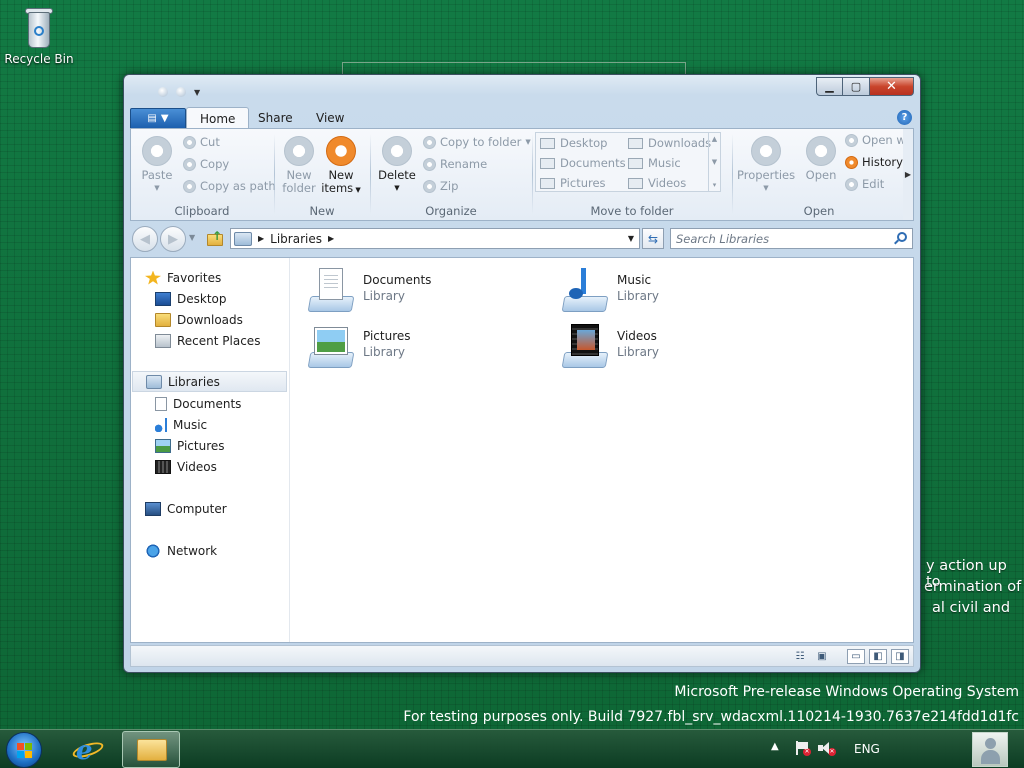 The height and width of the screenshot is (768, 1024). What do you see at coordinates (821, 157) in the screenshot?
I see `open-button: Open` at bounding box center [821, 157].